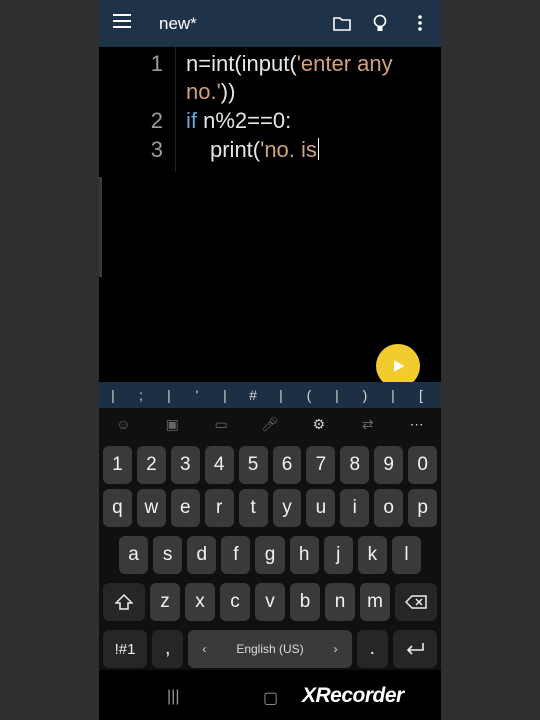  What do you see at coordinates (318, 149) in the screenshot?
I see `text-cursor` at bounding box center [318, 149].